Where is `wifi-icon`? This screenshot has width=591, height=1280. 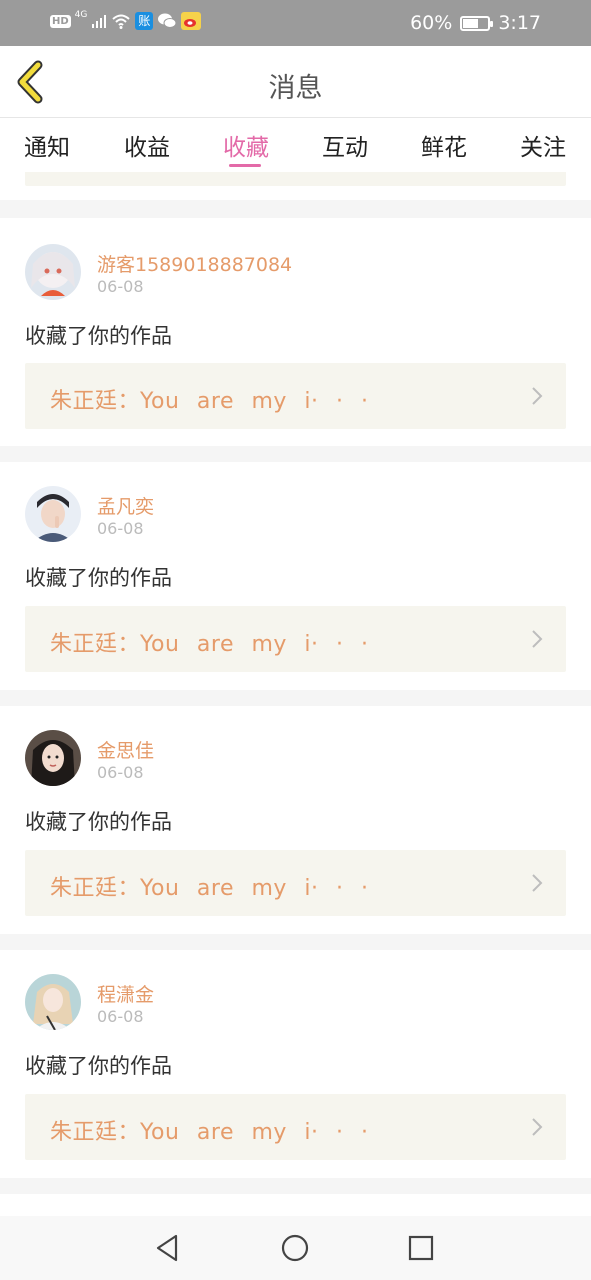 wifi-icon is located at coordinates (121, 21).